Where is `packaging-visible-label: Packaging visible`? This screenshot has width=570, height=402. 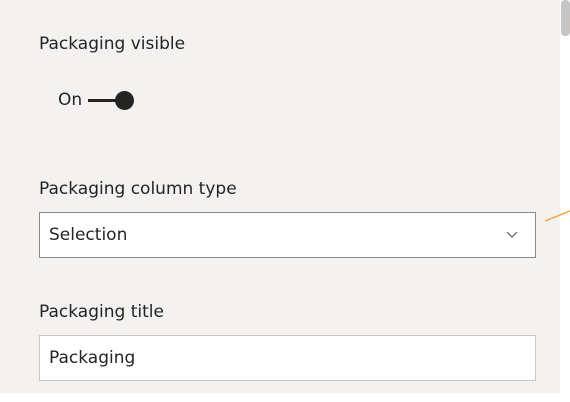
packaging-visible-label: Packaging visible is located at coordinates (112, 44).